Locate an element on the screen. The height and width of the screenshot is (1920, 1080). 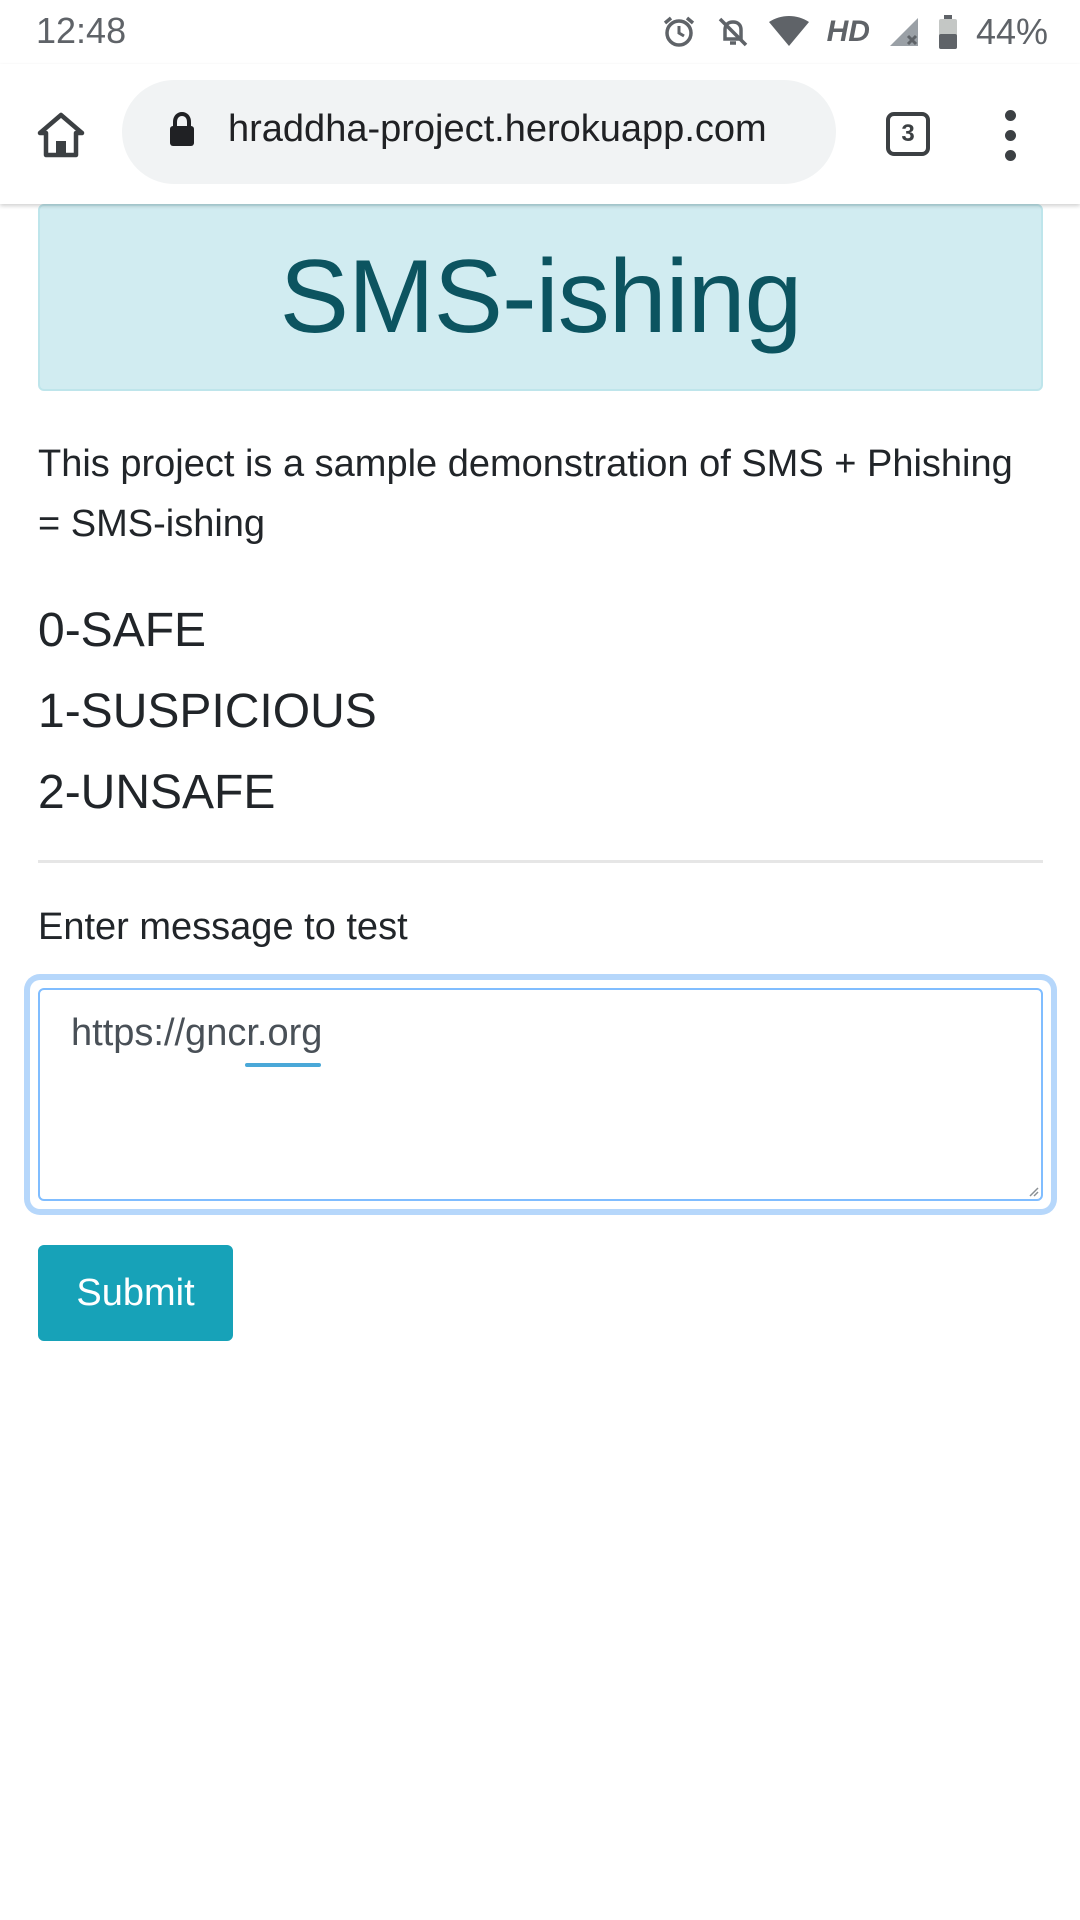
tabs-icon: 3 is located at coordinates (908, 134).